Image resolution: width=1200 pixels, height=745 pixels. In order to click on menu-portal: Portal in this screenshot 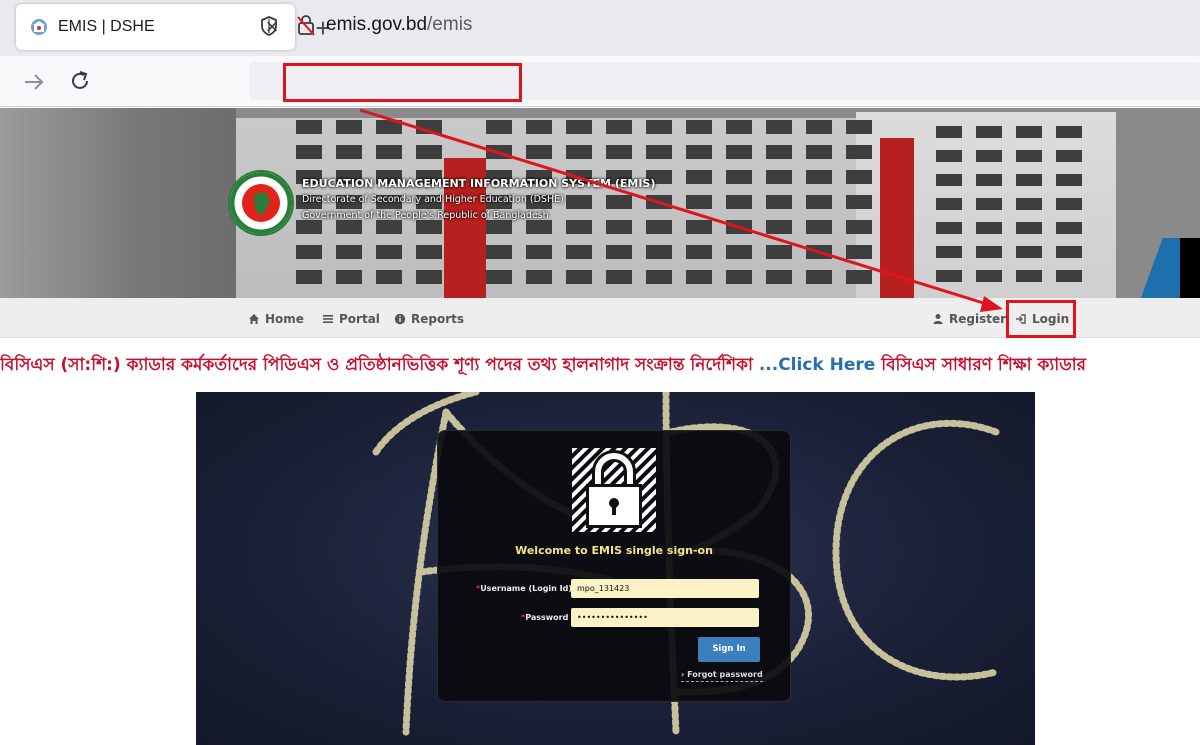, I will do `click(351, 319)`.